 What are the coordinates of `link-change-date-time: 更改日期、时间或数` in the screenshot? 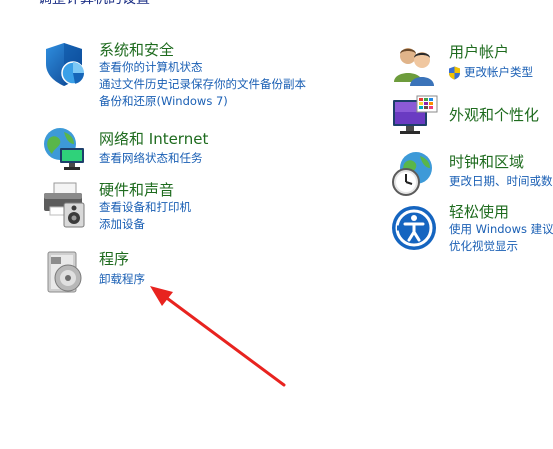 It's located at (501, 181).